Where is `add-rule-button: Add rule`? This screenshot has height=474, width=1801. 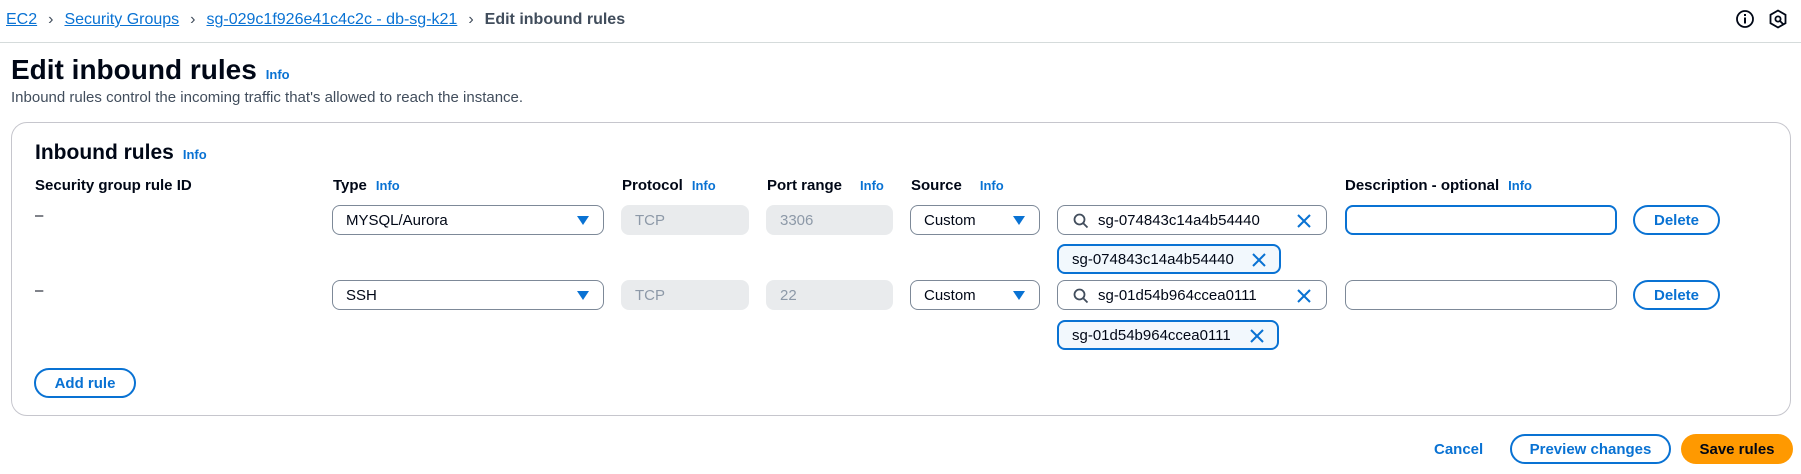
add-rule-button: Add rule is located at coordinates (85, 383).